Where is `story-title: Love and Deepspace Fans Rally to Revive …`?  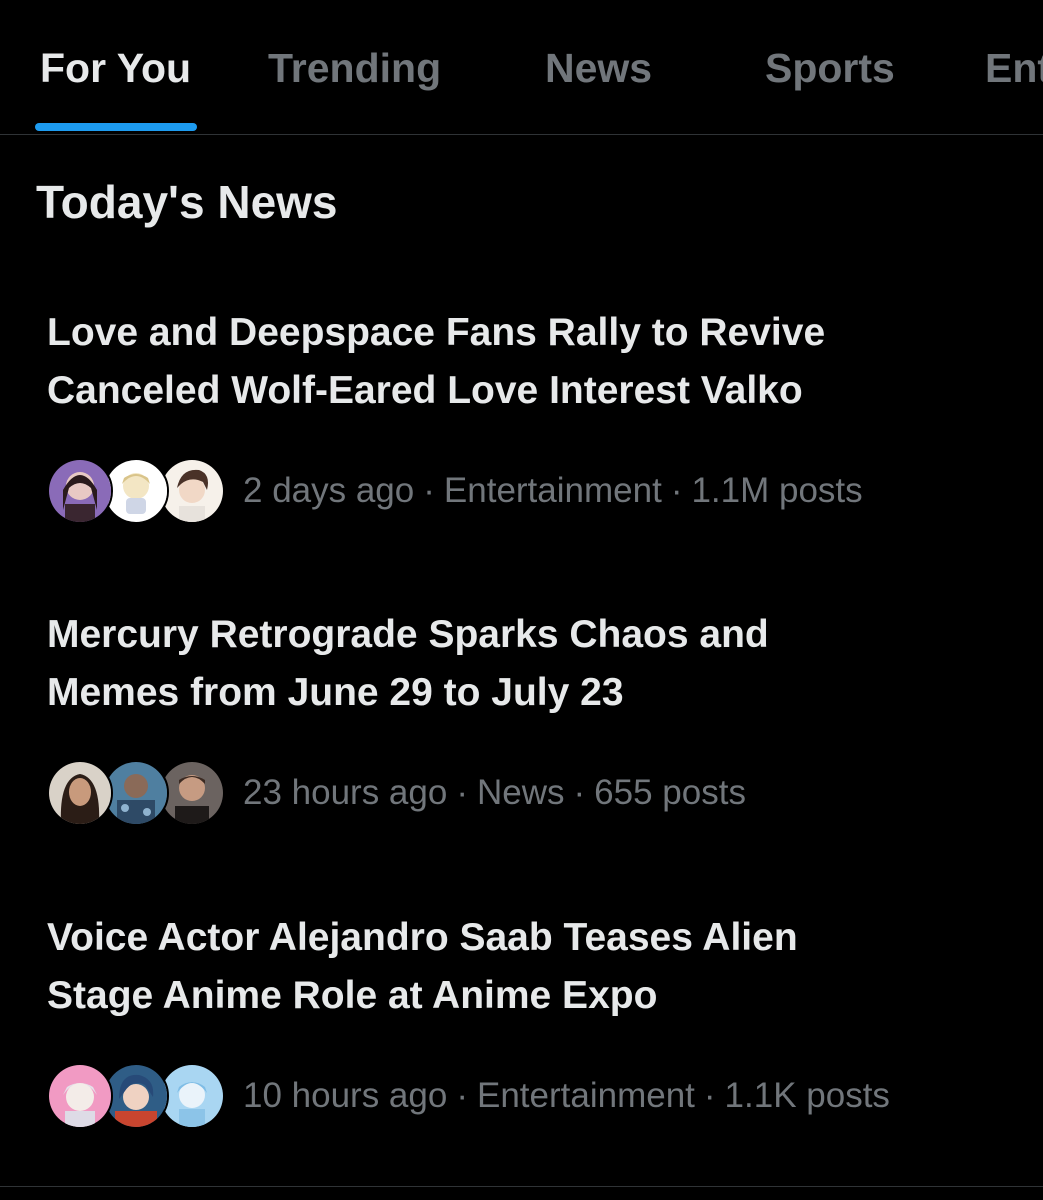 story-title: Love and Deepspace Fans Rally to Revive … is located at coordinates (527, 362).